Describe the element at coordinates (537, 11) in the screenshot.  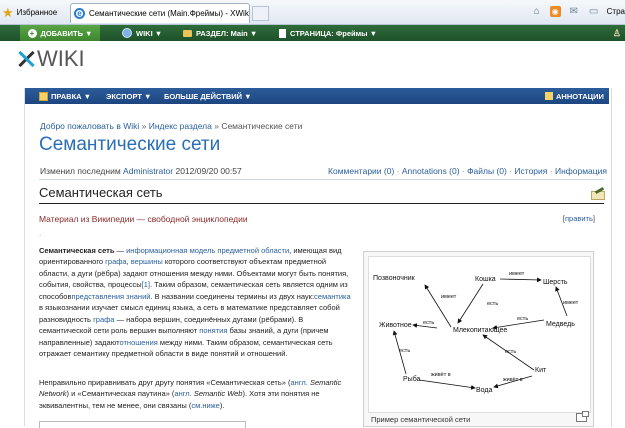
I see `home-icon: ⌂` at that location.